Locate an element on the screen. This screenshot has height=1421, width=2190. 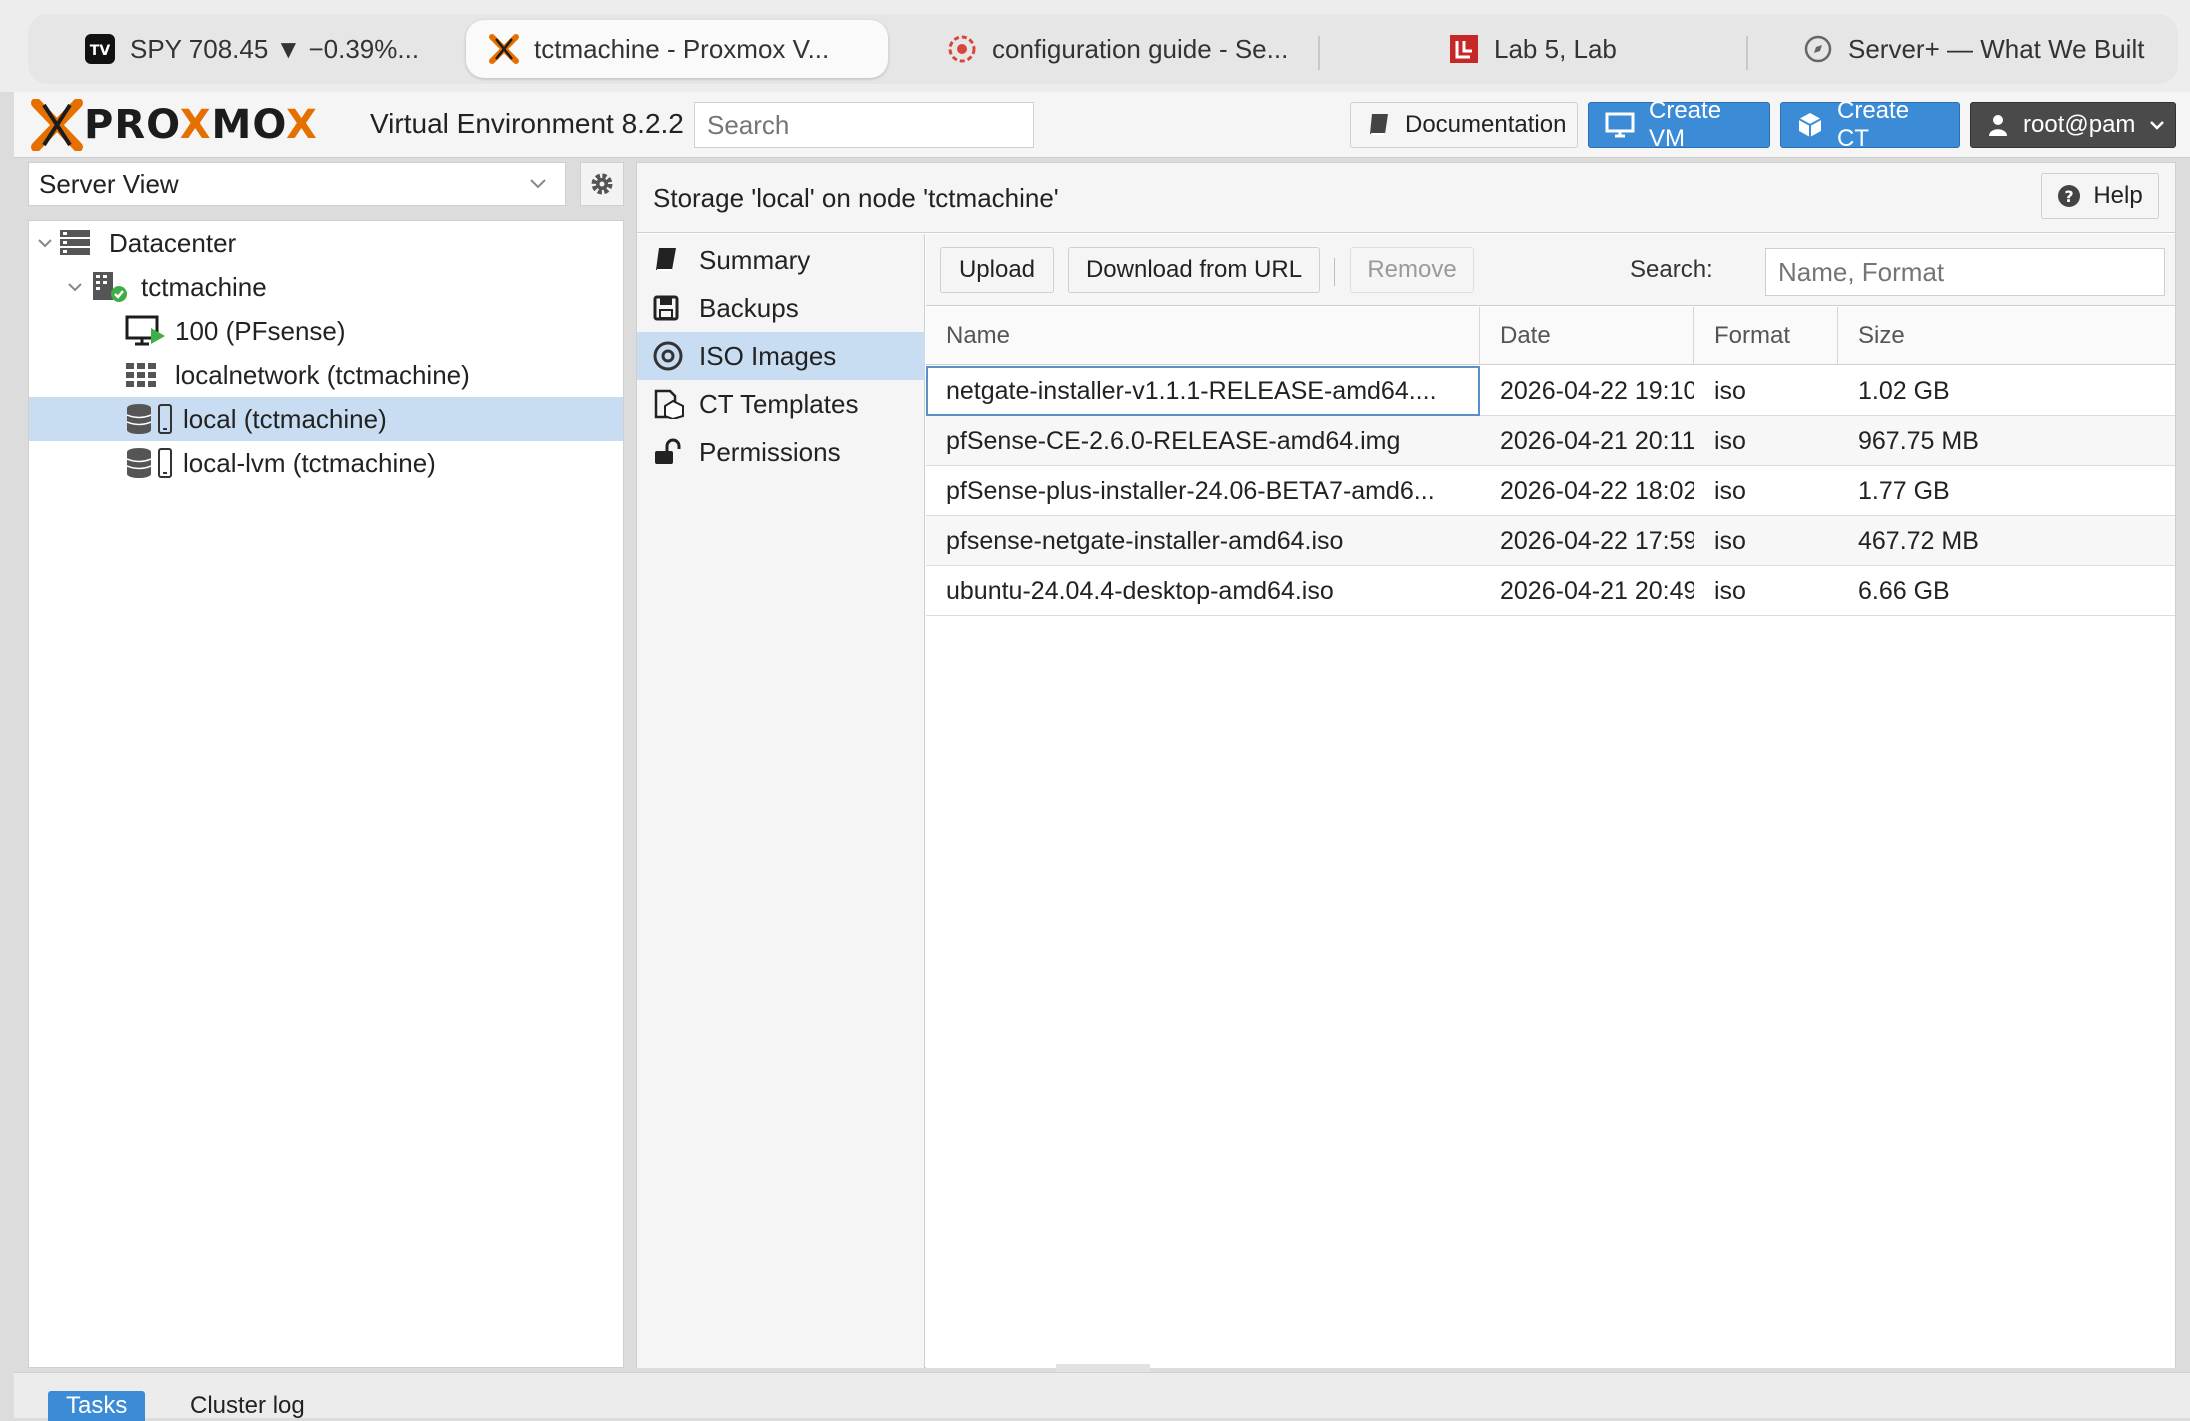
create-vm-button: Create VM is located at coordinates (1679, 124).